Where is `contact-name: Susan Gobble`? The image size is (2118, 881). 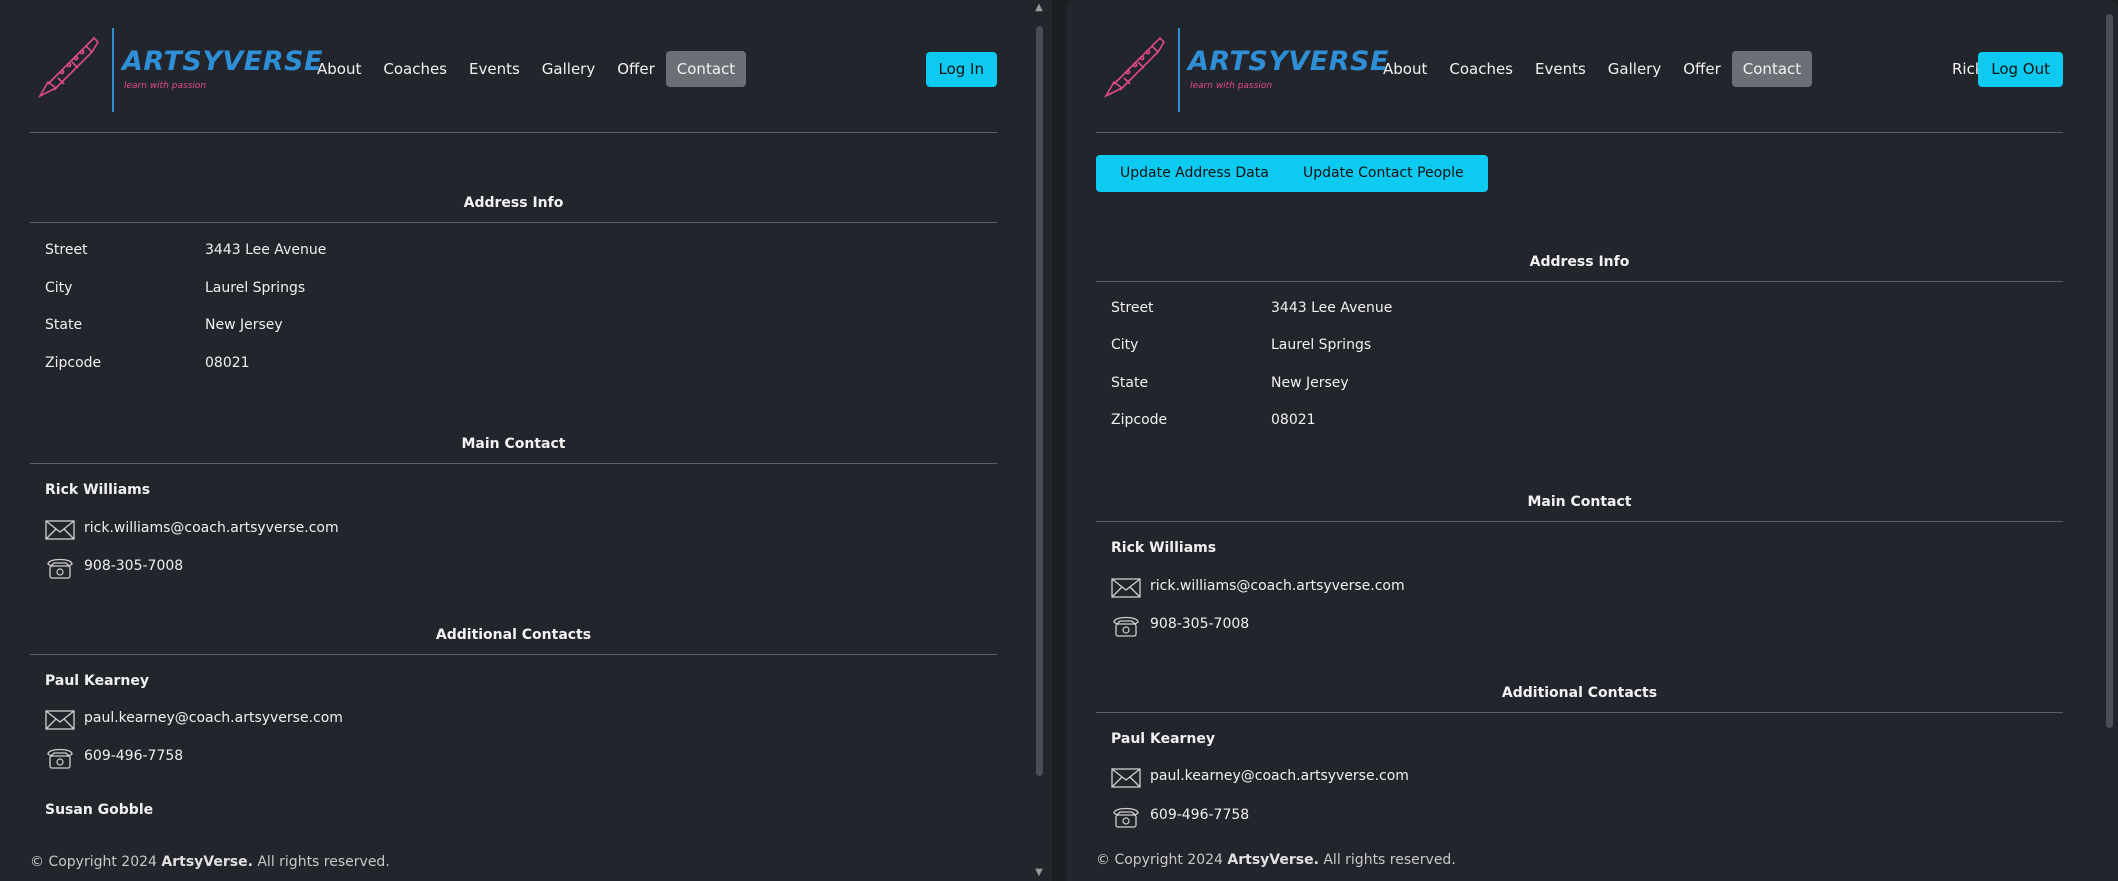
contact-name: Susan Gobble is located at coordinates (99, 810).